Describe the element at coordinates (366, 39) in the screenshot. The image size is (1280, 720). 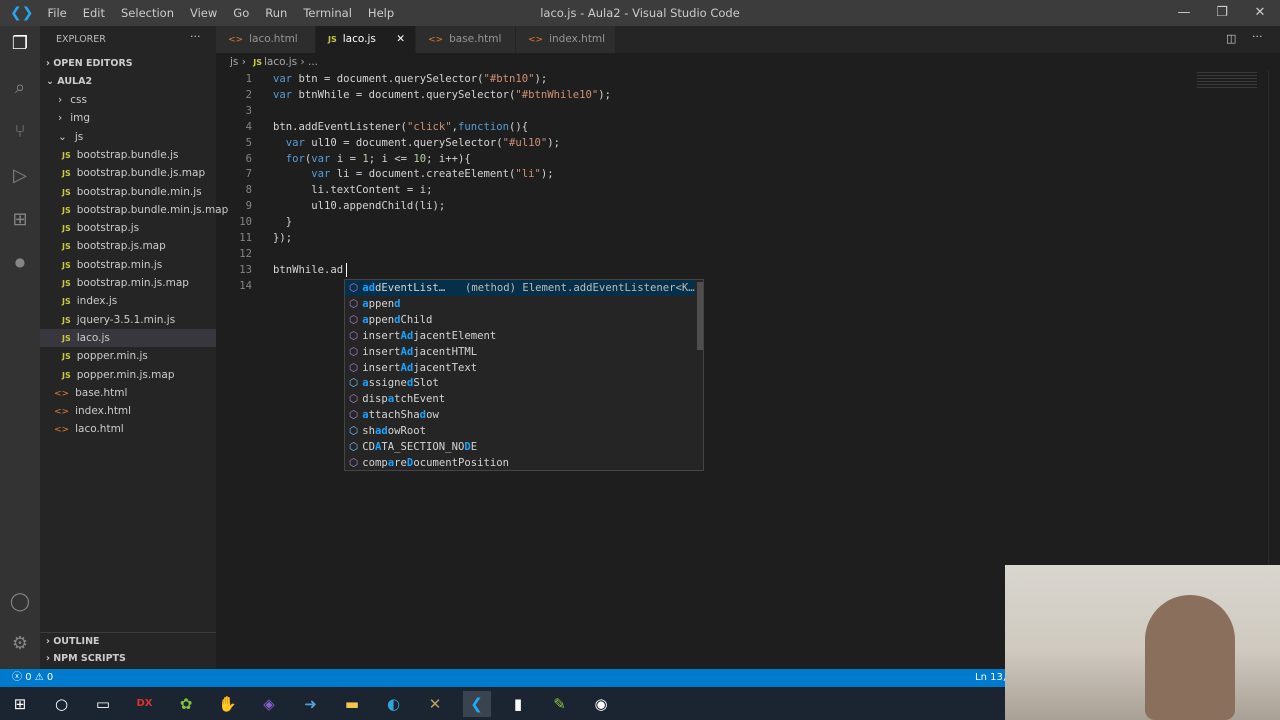
I see `tab-laco-js: JS laco.js ✕` at that location.